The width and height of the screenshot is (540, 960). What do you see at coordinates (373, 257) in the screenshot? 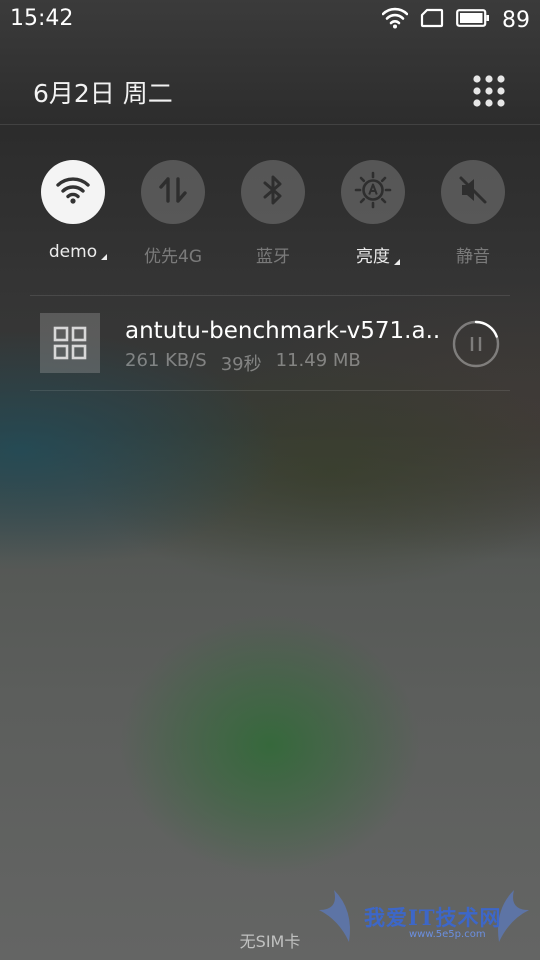
I see `toggle-label-text: 亮度` at bounding box center [373, 257].